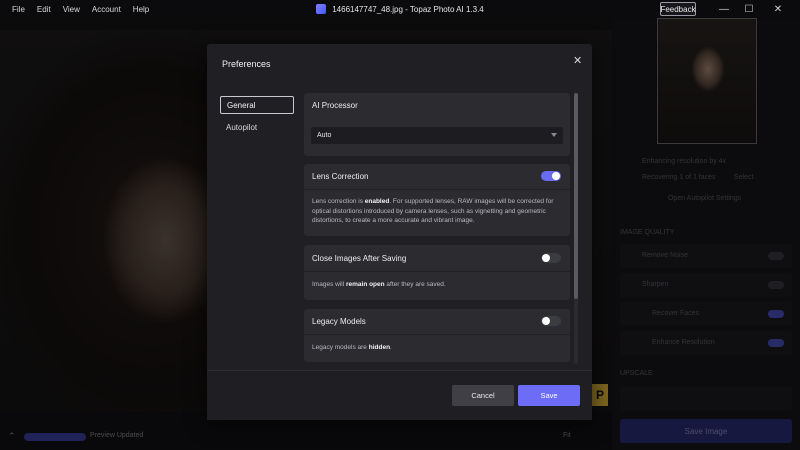 The height and width of the screenshot is (450, 800). What do you see at coordinates (324, 135) in the screenshot?
I see `ai-processor-value: Auto` at bounding box center [324, 135].